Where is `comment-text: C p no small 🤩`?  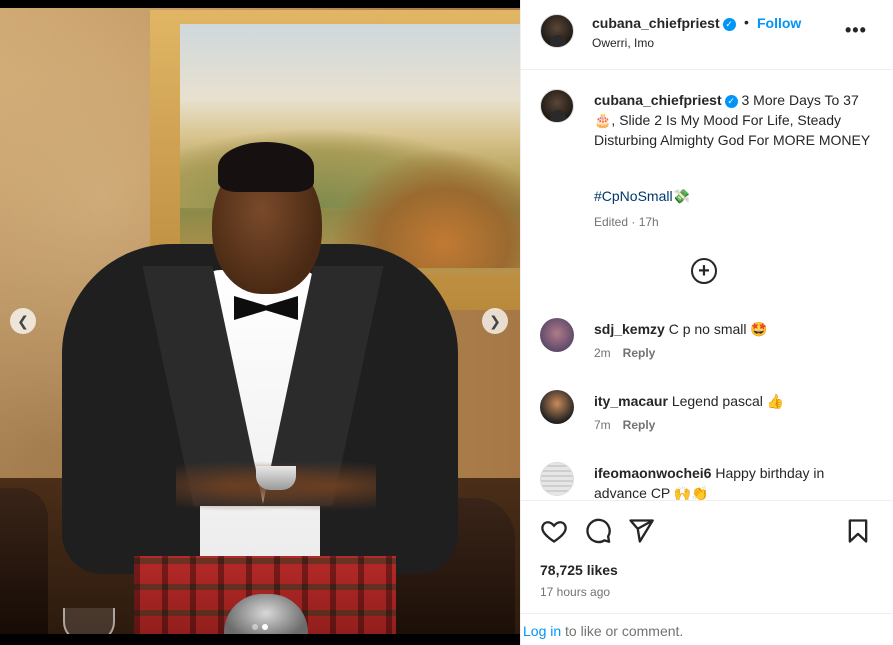
comment-text: C p no small 🤩 is located at coordinates (718, 329).